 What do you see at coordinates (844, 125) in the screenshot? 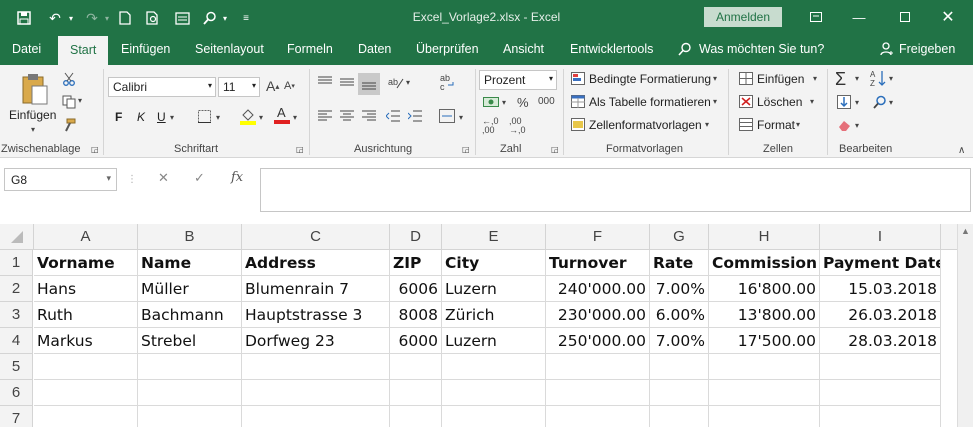
I see `clear-icon` at bounding box center [844, 125].